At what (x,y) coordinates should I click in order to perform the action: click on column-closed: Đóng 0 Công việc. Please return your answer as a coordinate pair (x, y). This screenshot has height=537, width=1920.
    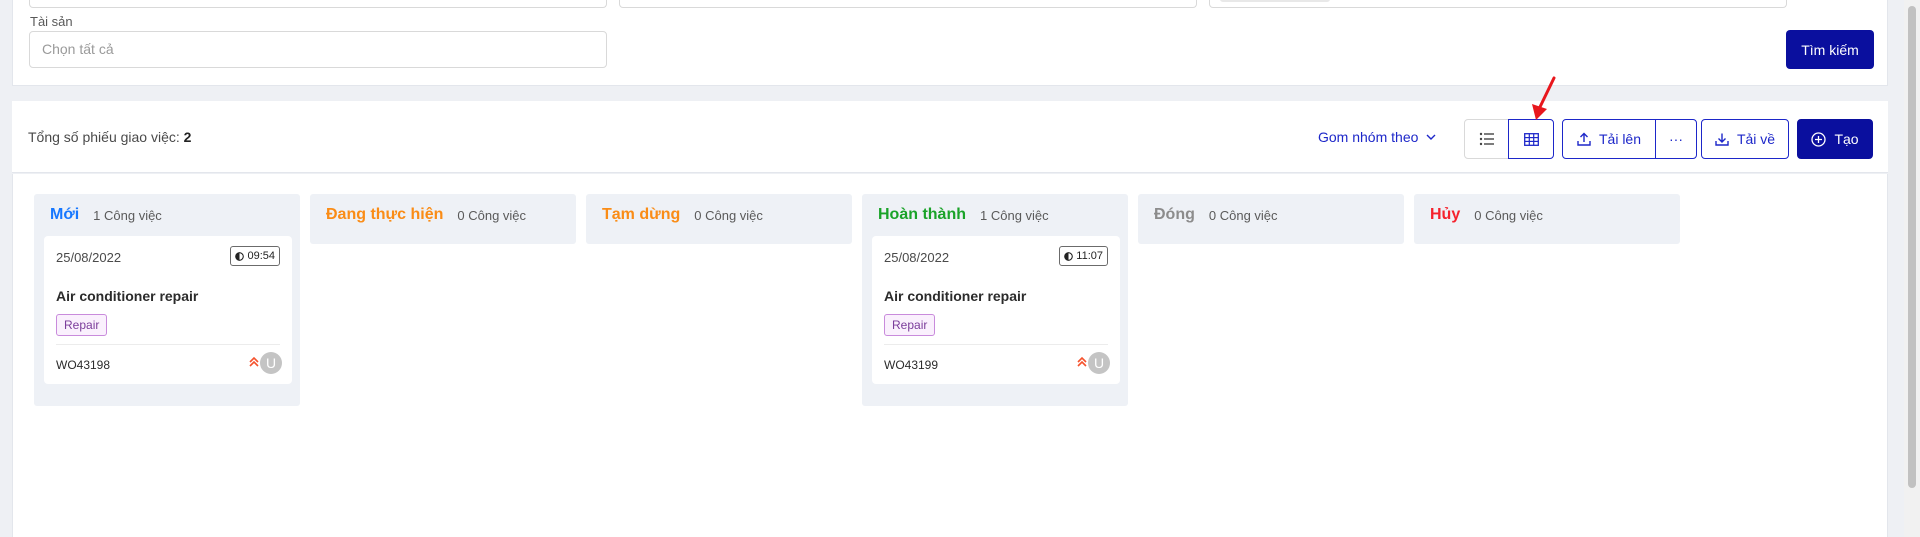
    Looking at the image, I should click on (1271, 219).